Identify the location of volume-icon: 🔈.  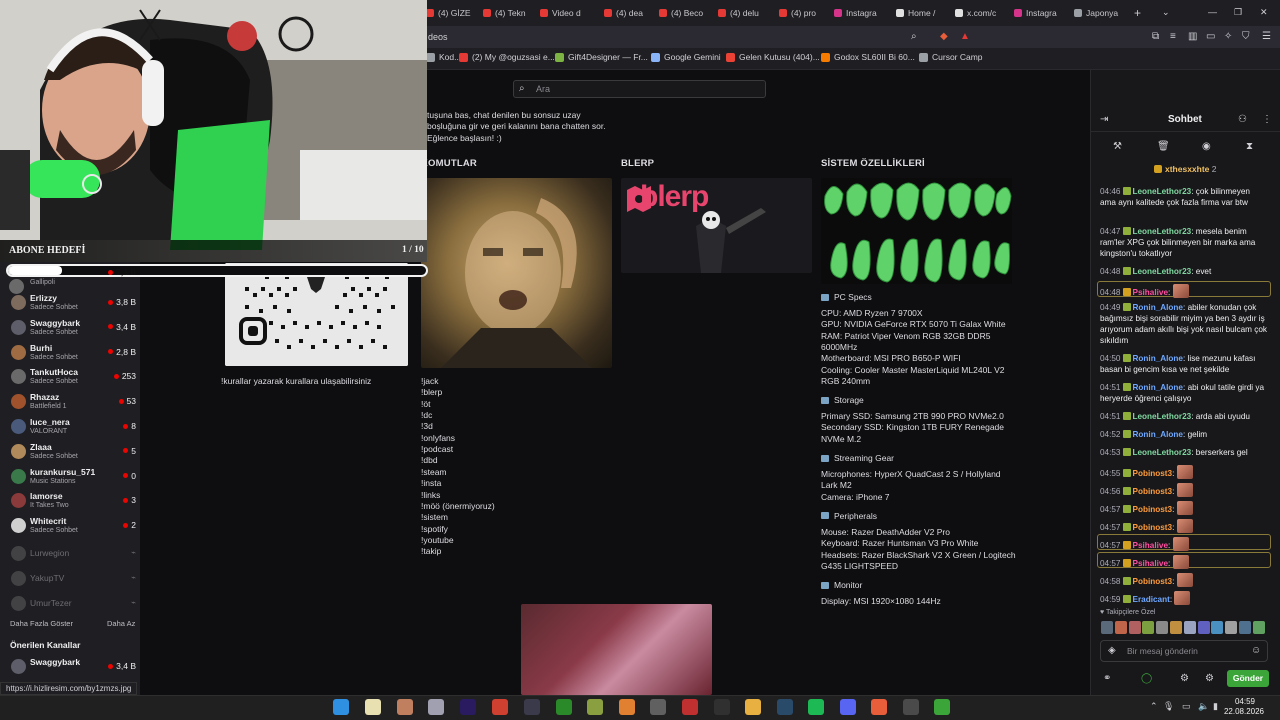
(1203, 706).